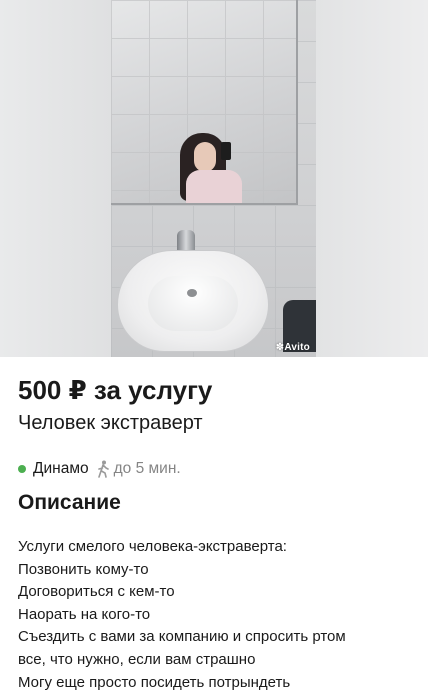  Describe the element at coordinates (214, 186) in the screenshot. I see `person-shirt` at that location.